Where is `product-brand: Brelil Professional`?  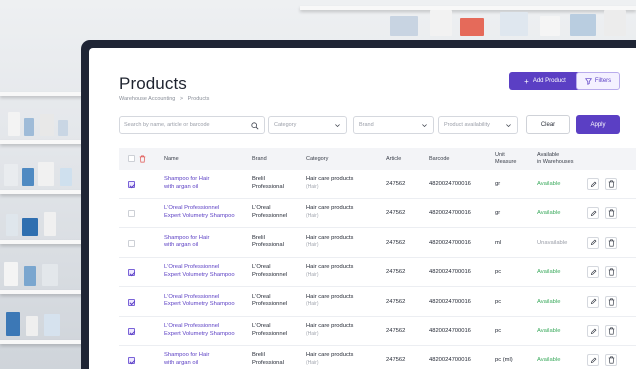
product-brand: Brelil Professional is located at coordinates (268, 359).